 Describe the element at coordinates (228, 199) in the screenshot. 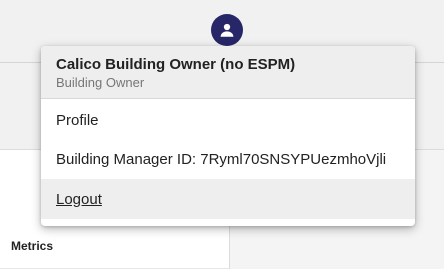

I see `menu-item-logout: Logout` at that location.